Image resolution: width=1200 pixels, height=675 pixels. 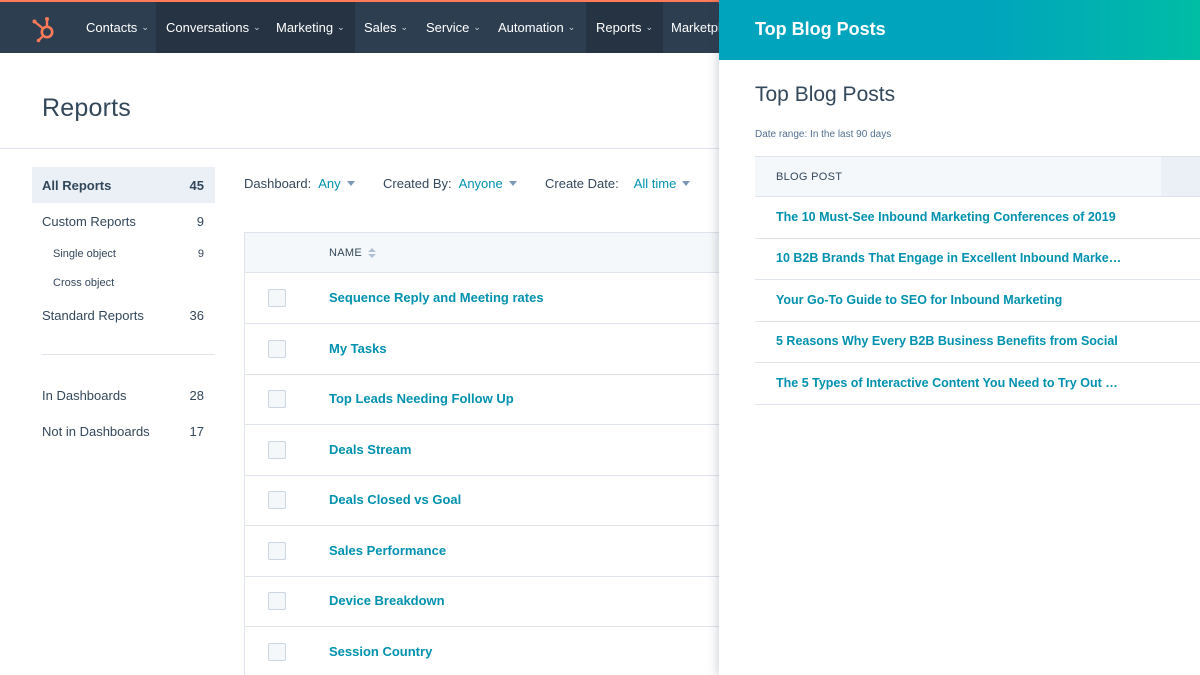 I want to click on table-header: NAME, so click(x=485, y=252).